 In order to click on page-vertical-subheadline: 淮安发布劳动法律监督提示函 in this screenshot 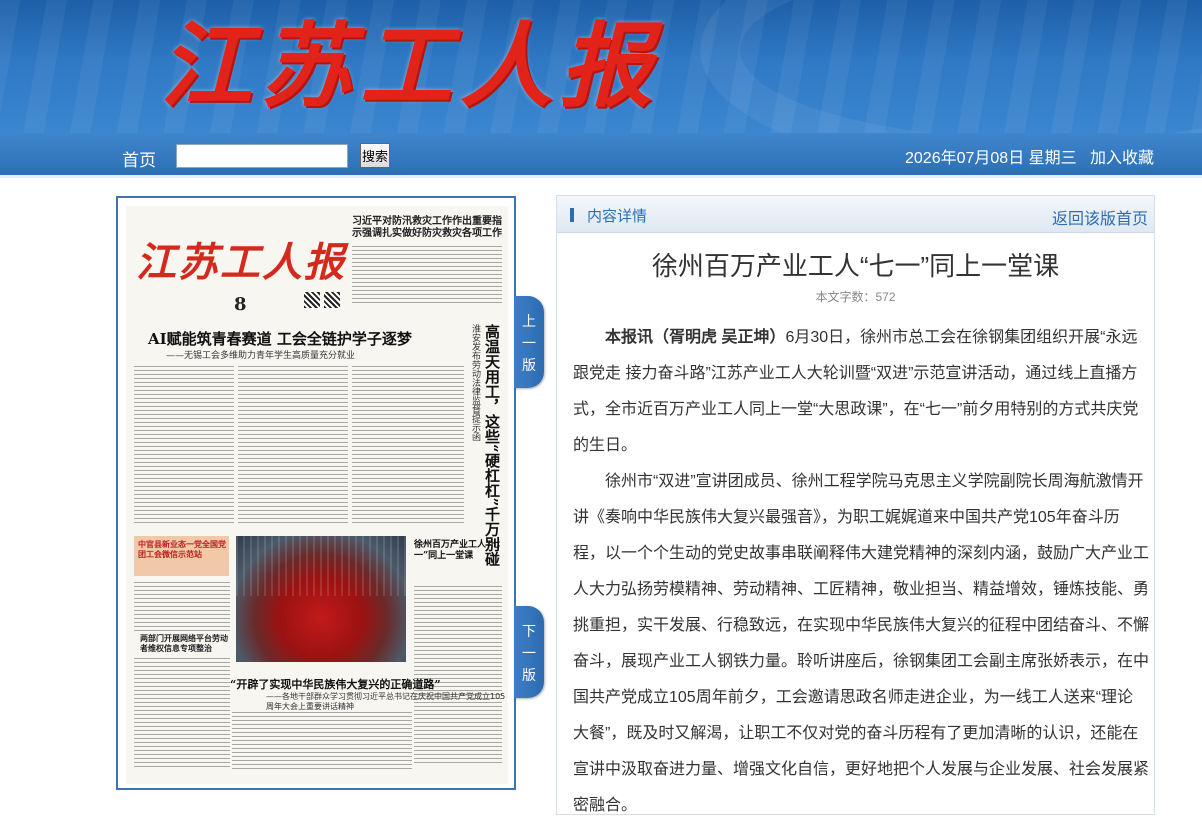, I will do `click(475, 382)`.